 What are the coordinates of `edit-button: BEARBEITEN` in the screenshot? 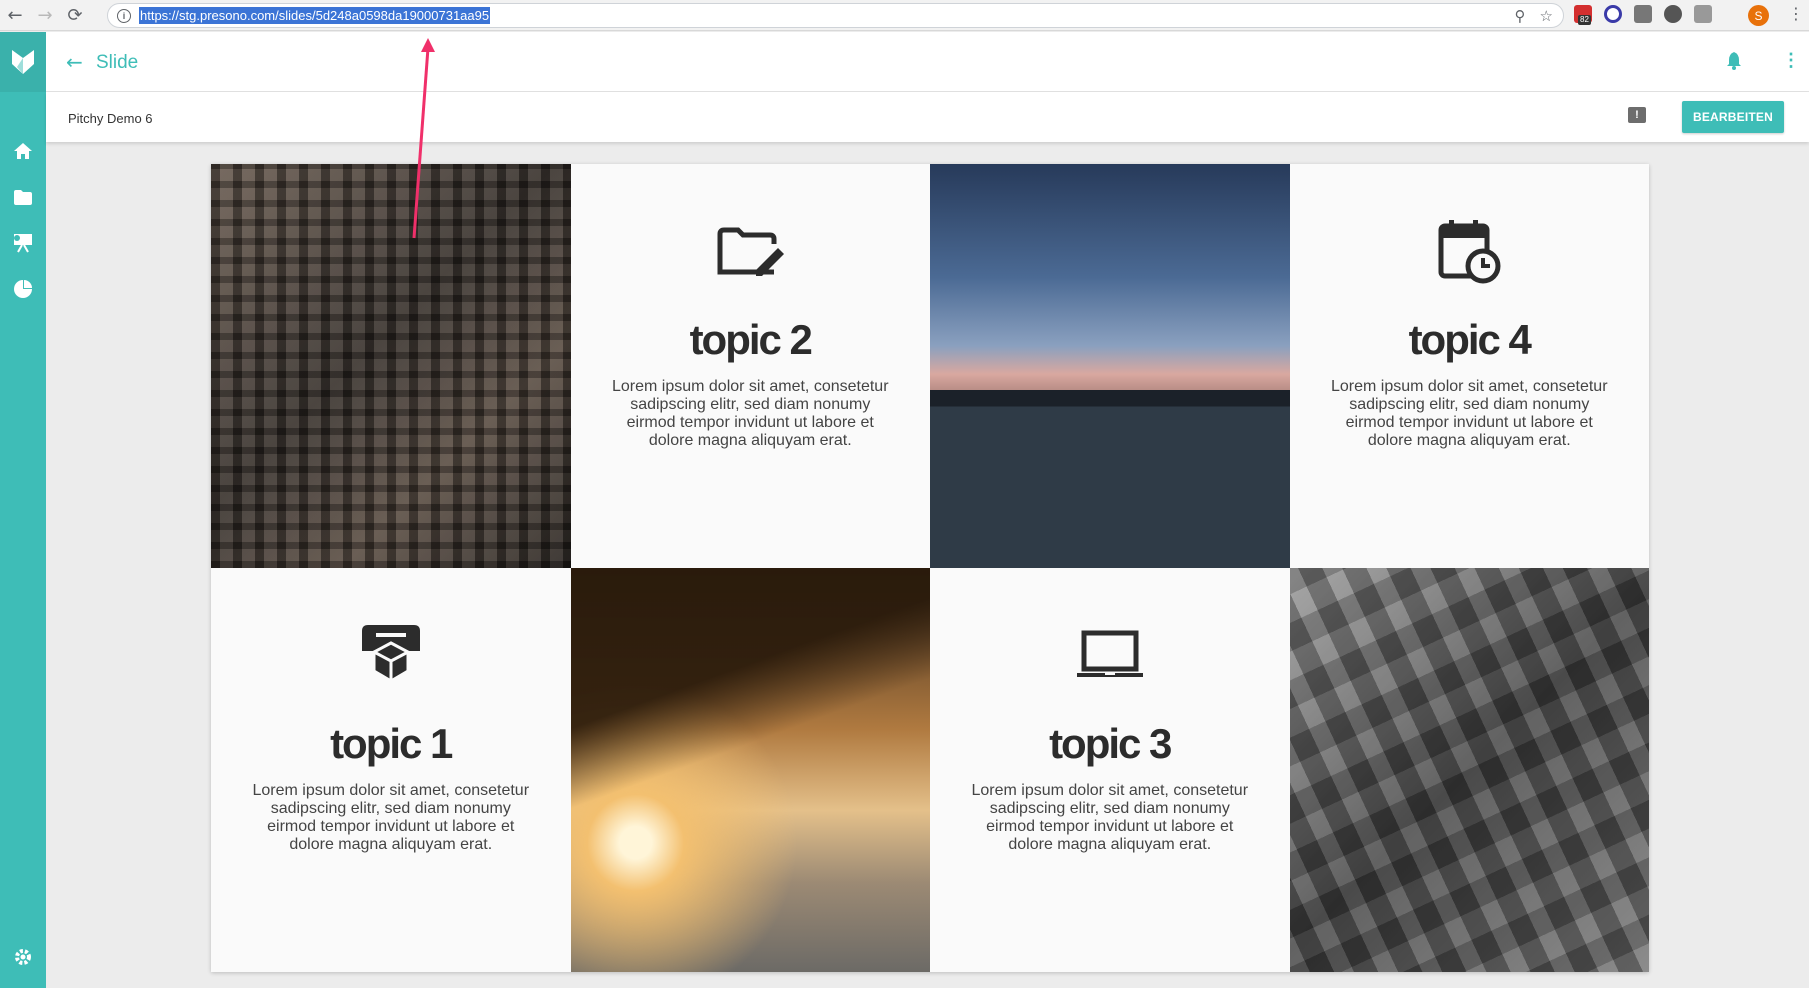 It's located at (1733, 117).